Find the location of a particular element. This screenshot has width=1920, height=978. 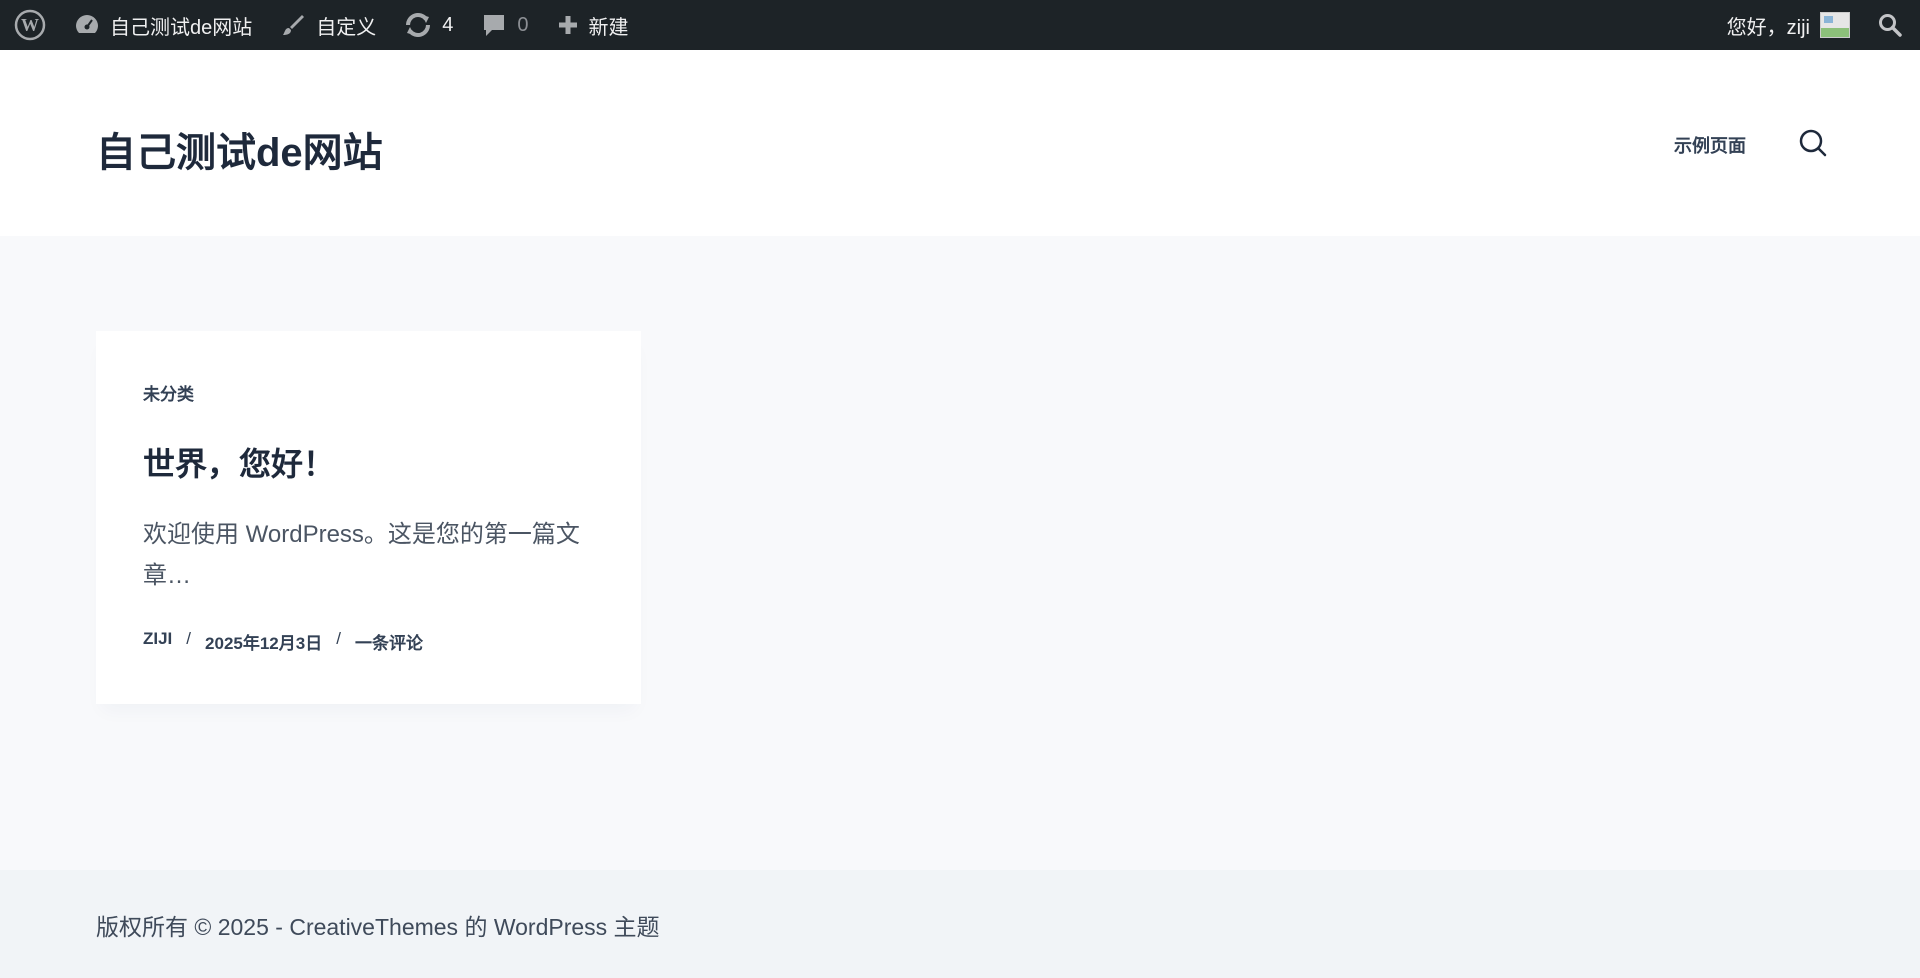

site-name-menu: 自己测试de网站 is located at coordinates (163, 25).